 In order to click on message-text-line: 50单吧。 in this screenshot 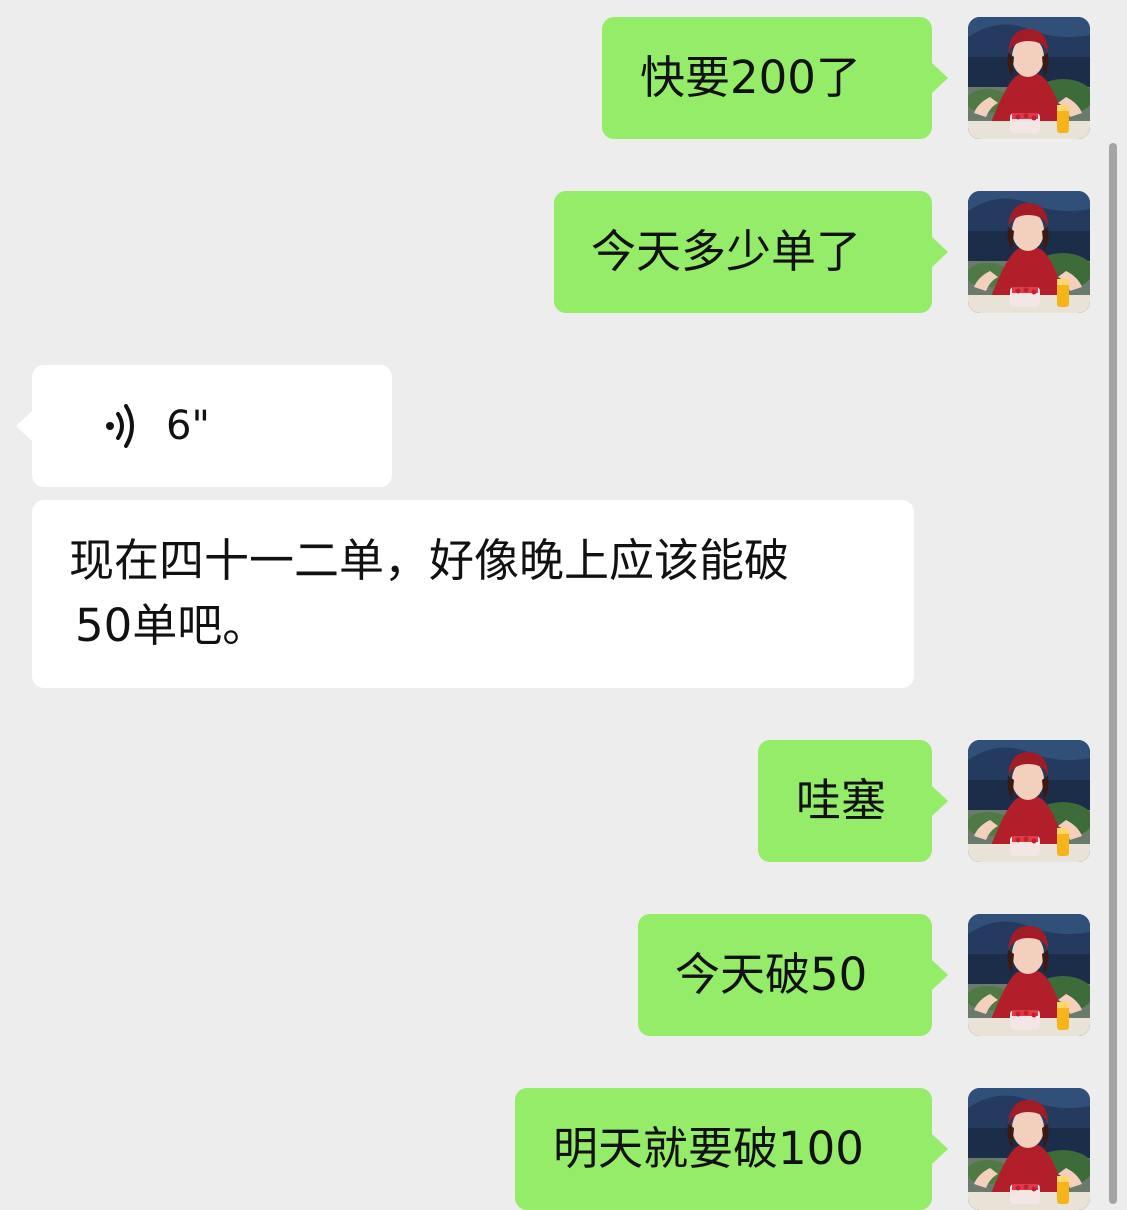, I will do `click(171, 625)`.